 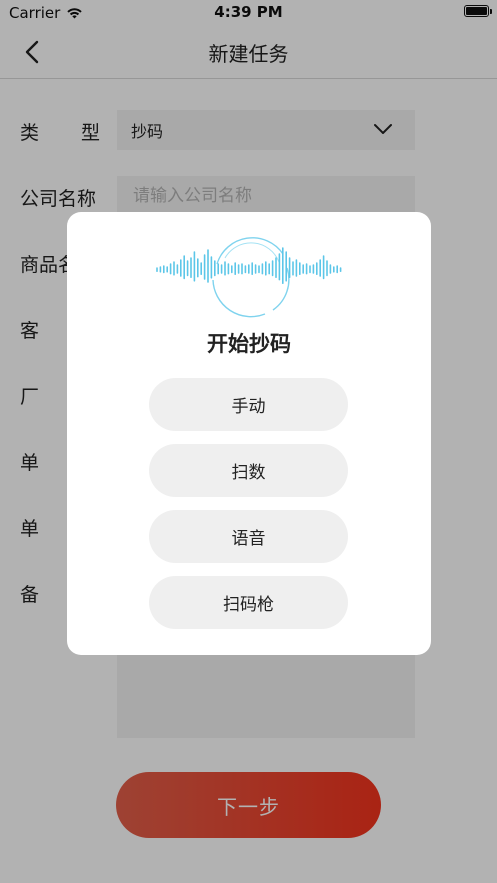 I want to click on manual-option-button: 手动, so click(x=248, y=404).